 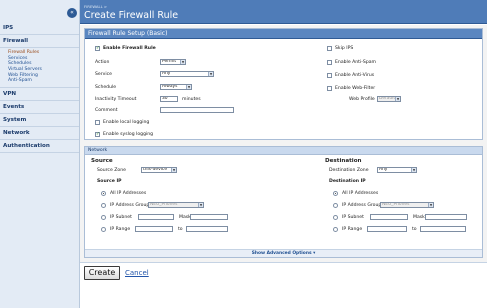 I want to click on destination-ip-group-radio, so click(x=335, y=205).